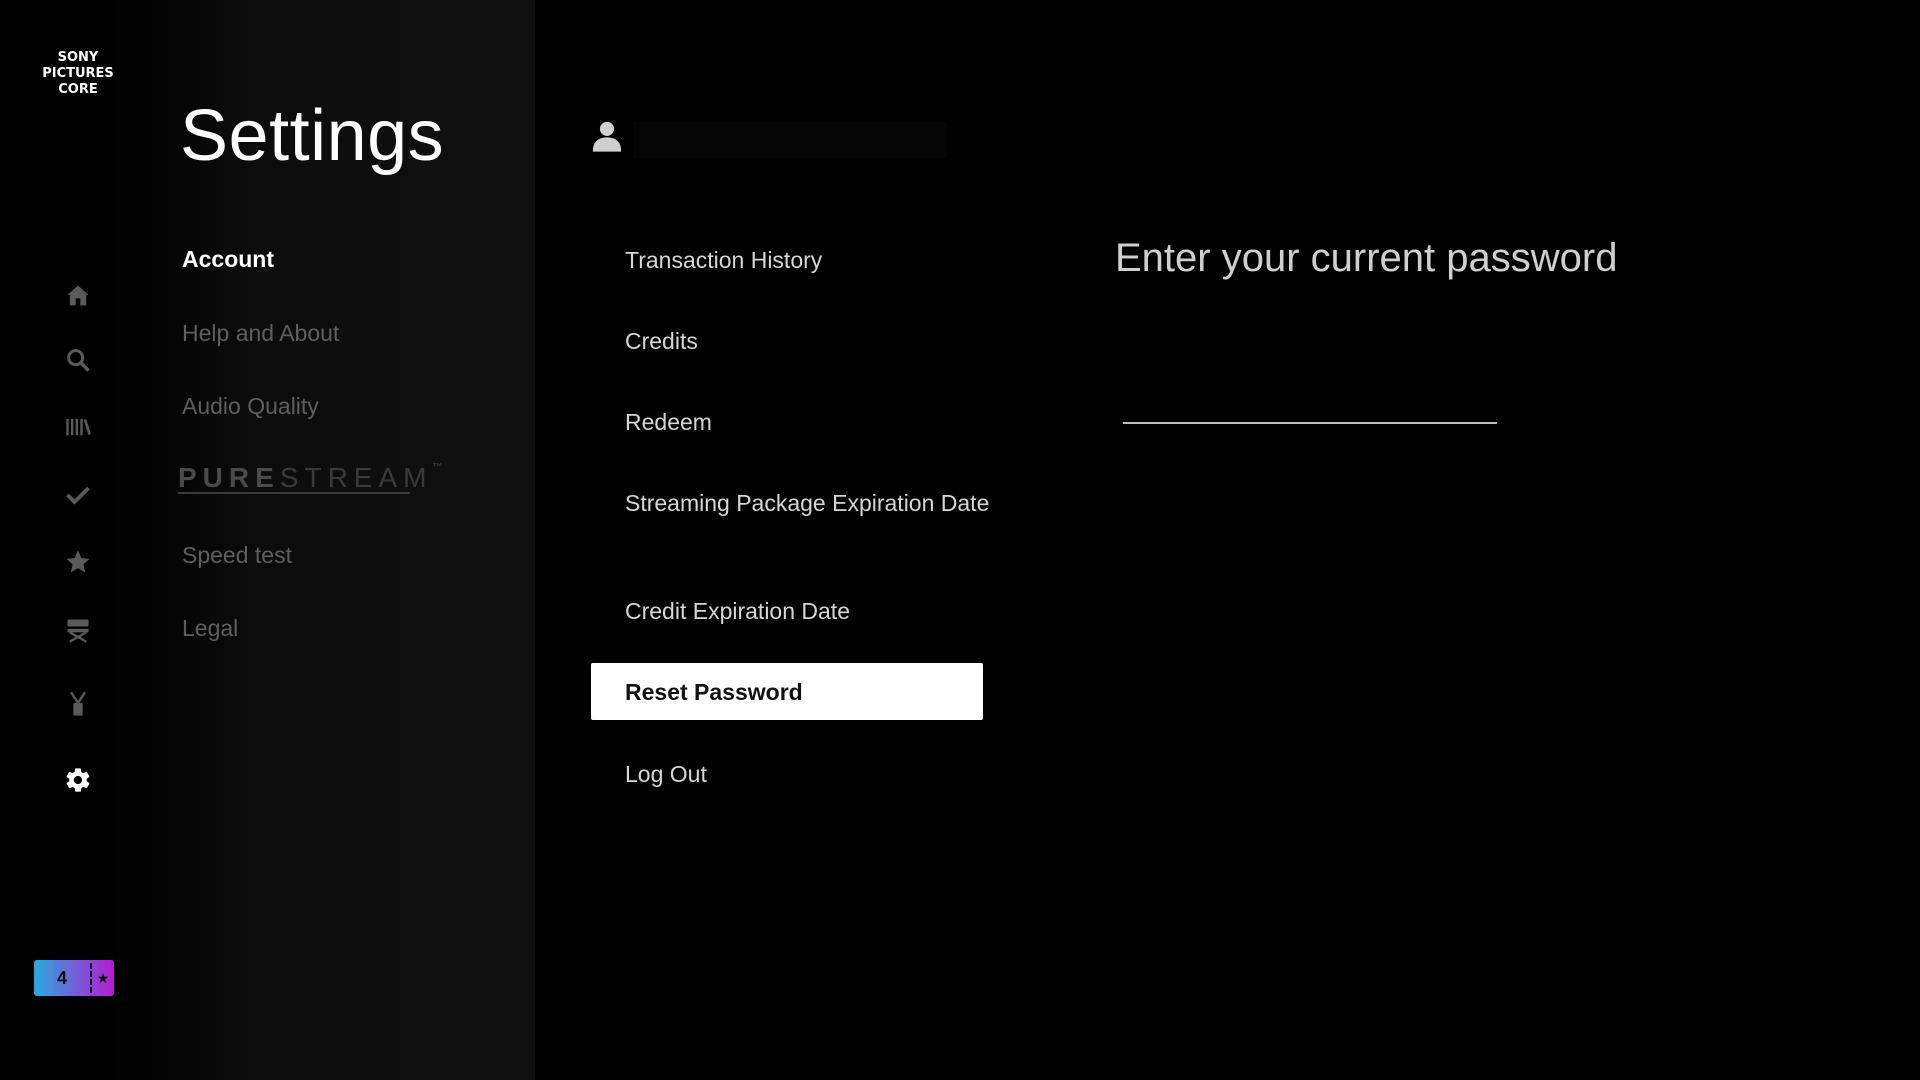 The image size is (1920, 1080). Describe the element at coordinates (210, 628) in the screenshot. I see `category-legal: Legal` at that location.